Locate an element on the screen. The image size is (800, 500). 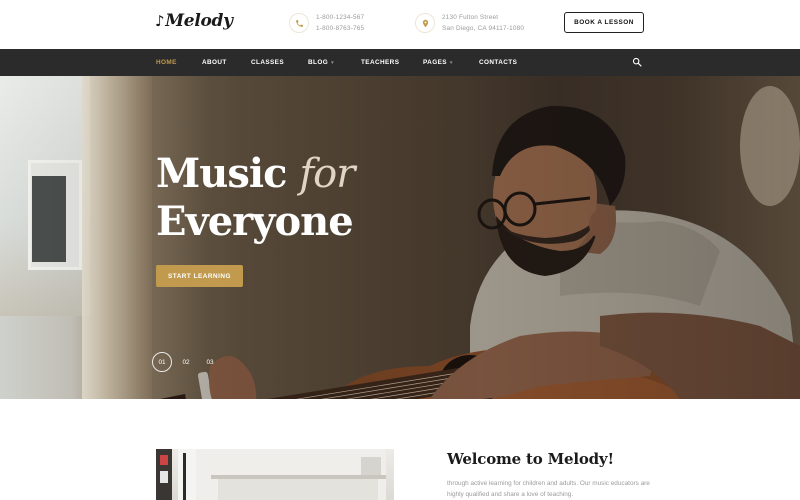
phone-line-2: 1-800-8763-765 is located at coordinates (340, 28).